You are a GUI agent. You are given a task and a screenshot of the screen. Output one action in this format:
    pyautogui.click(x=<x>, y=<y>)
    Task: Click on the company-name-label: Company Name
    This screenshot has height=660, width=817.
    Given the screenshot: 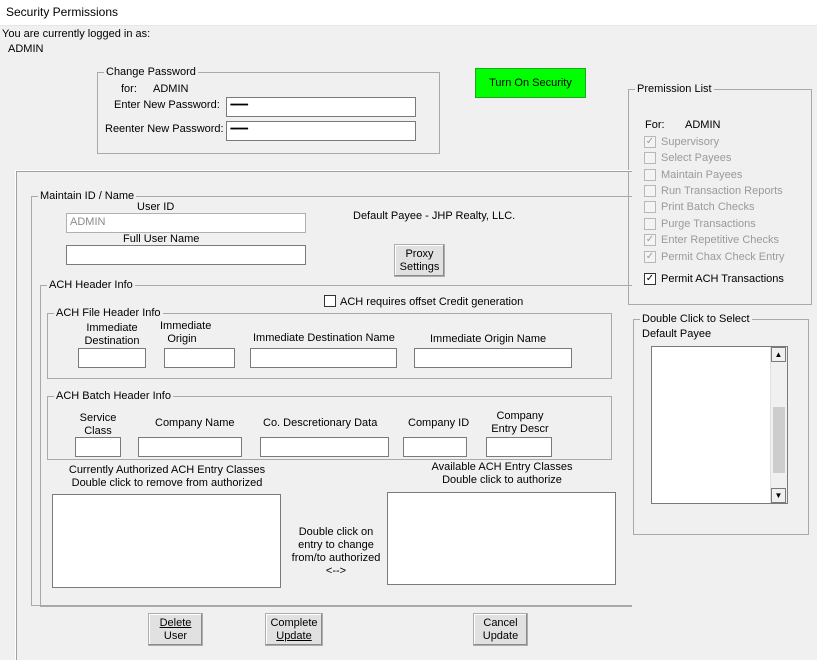 What is the action you would take?
    pyautogui.click(x=195, y=423)
    